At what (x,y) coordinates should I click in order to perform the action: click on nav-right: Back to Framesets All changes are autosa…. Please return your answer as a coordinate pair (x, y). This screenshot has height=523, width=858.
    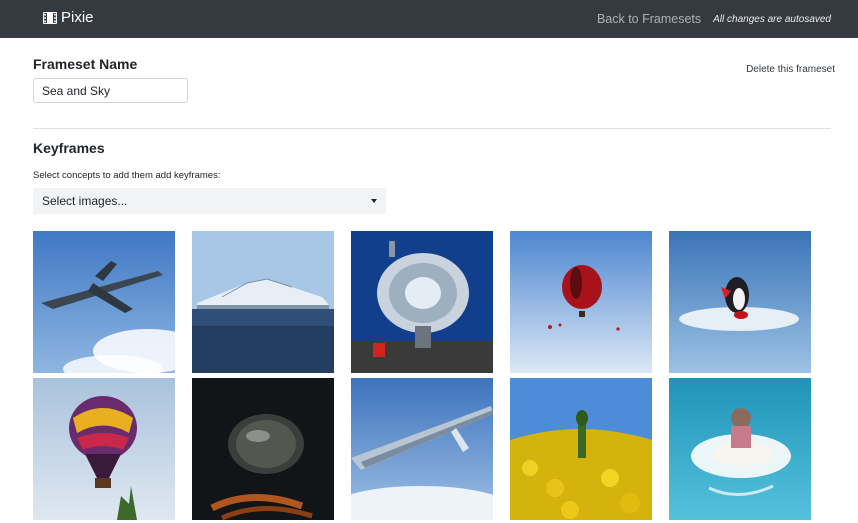
    Looking at the image, I should click on (714, 19).